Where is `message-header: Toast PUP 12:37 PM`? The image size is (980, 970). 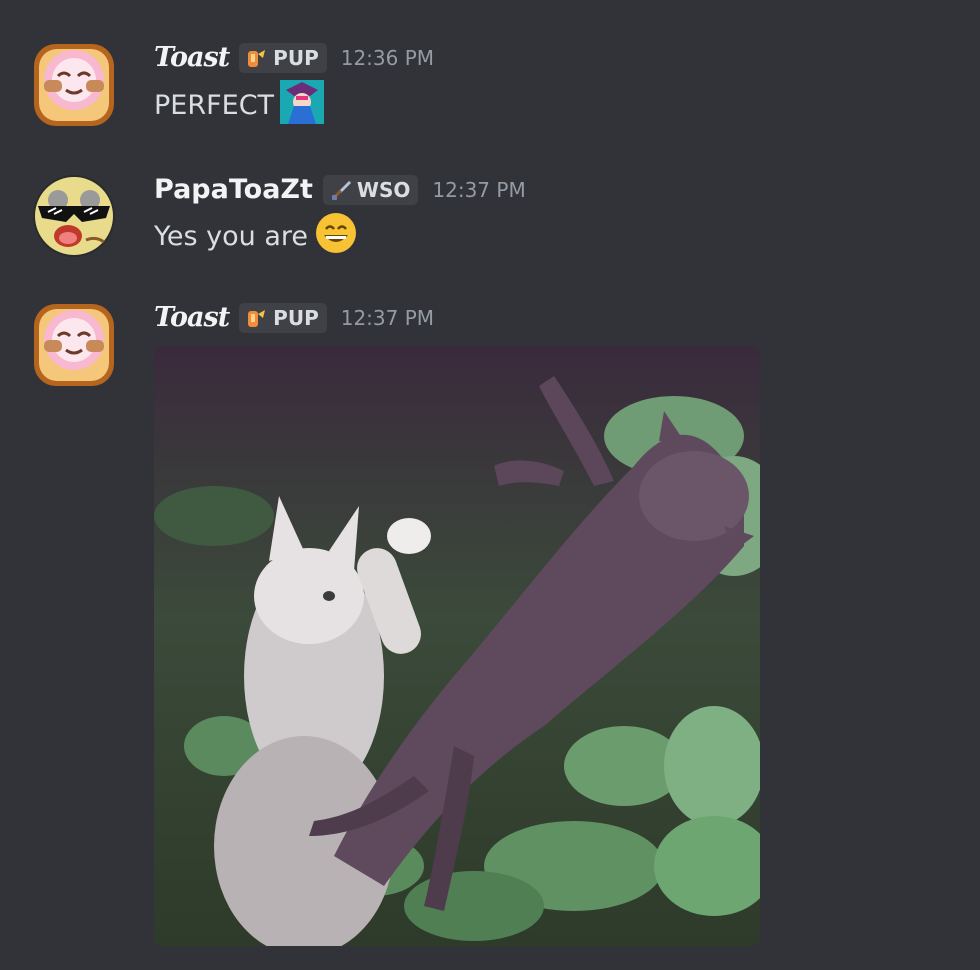 message-header: Toast PUP 12:37 PM is located at coordinates (294, 317).